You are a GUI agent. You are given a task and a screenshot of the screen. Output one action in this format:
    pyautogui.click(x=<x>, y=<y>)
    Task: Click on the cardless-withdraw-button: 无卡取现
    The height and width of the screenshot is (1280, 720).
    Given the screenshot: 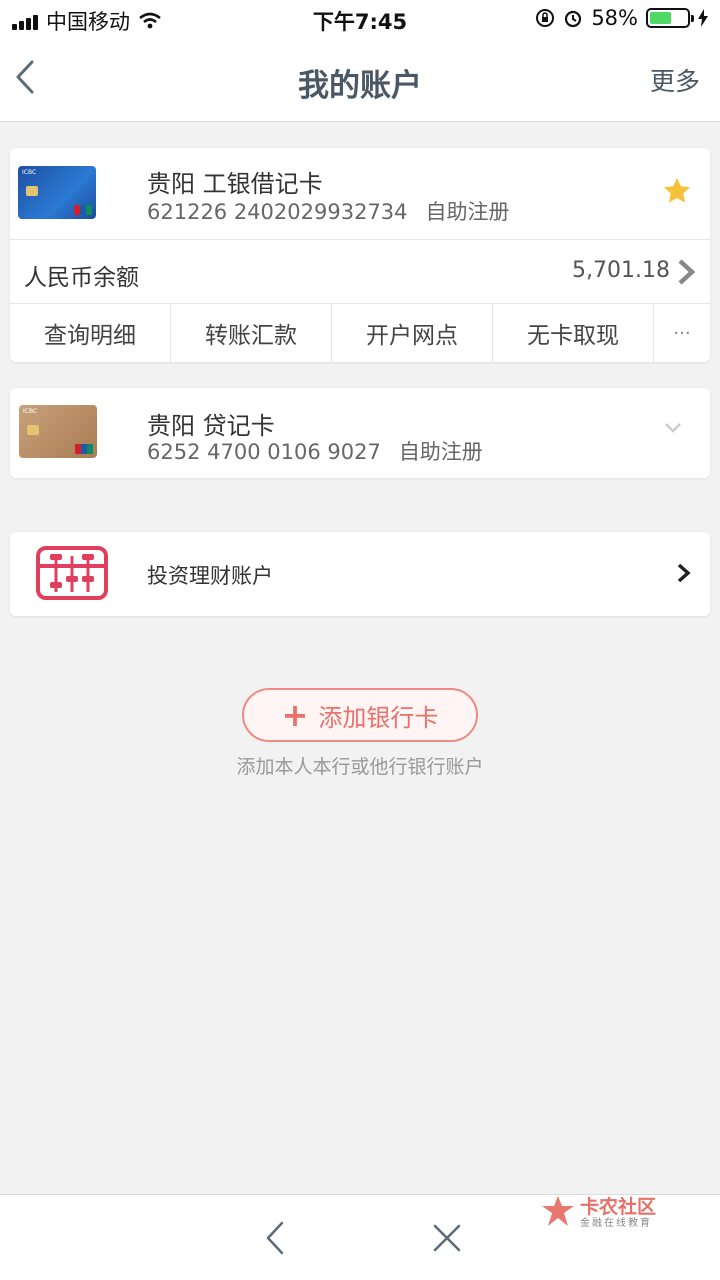 What is the action you would take?
    pyautogui.click(x=573, y=333)
    